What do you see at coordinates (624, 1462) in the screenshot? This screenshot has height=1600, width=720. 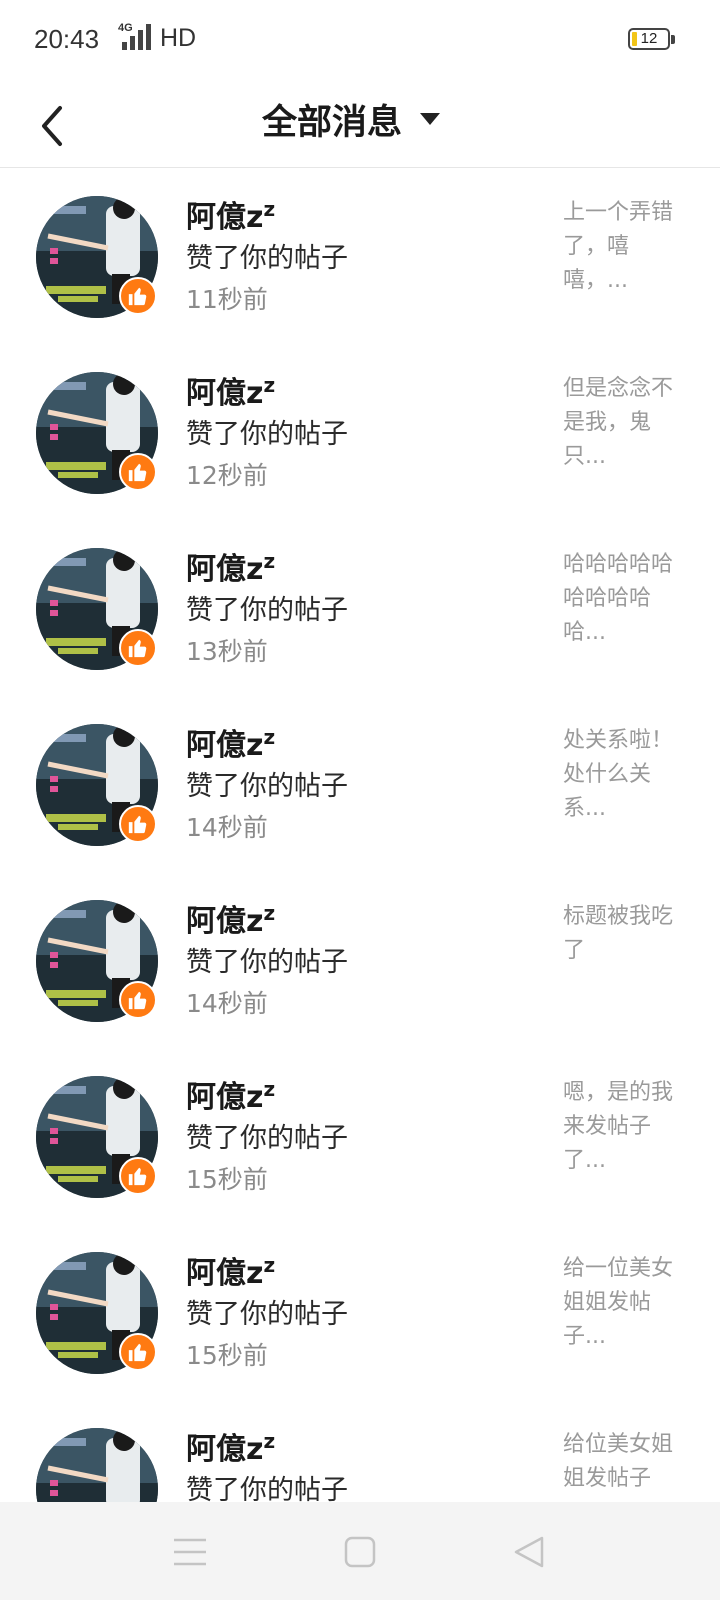 I see `post-snippet: 给位美女姐姐发帖子` at bounding box center [624, 1462].